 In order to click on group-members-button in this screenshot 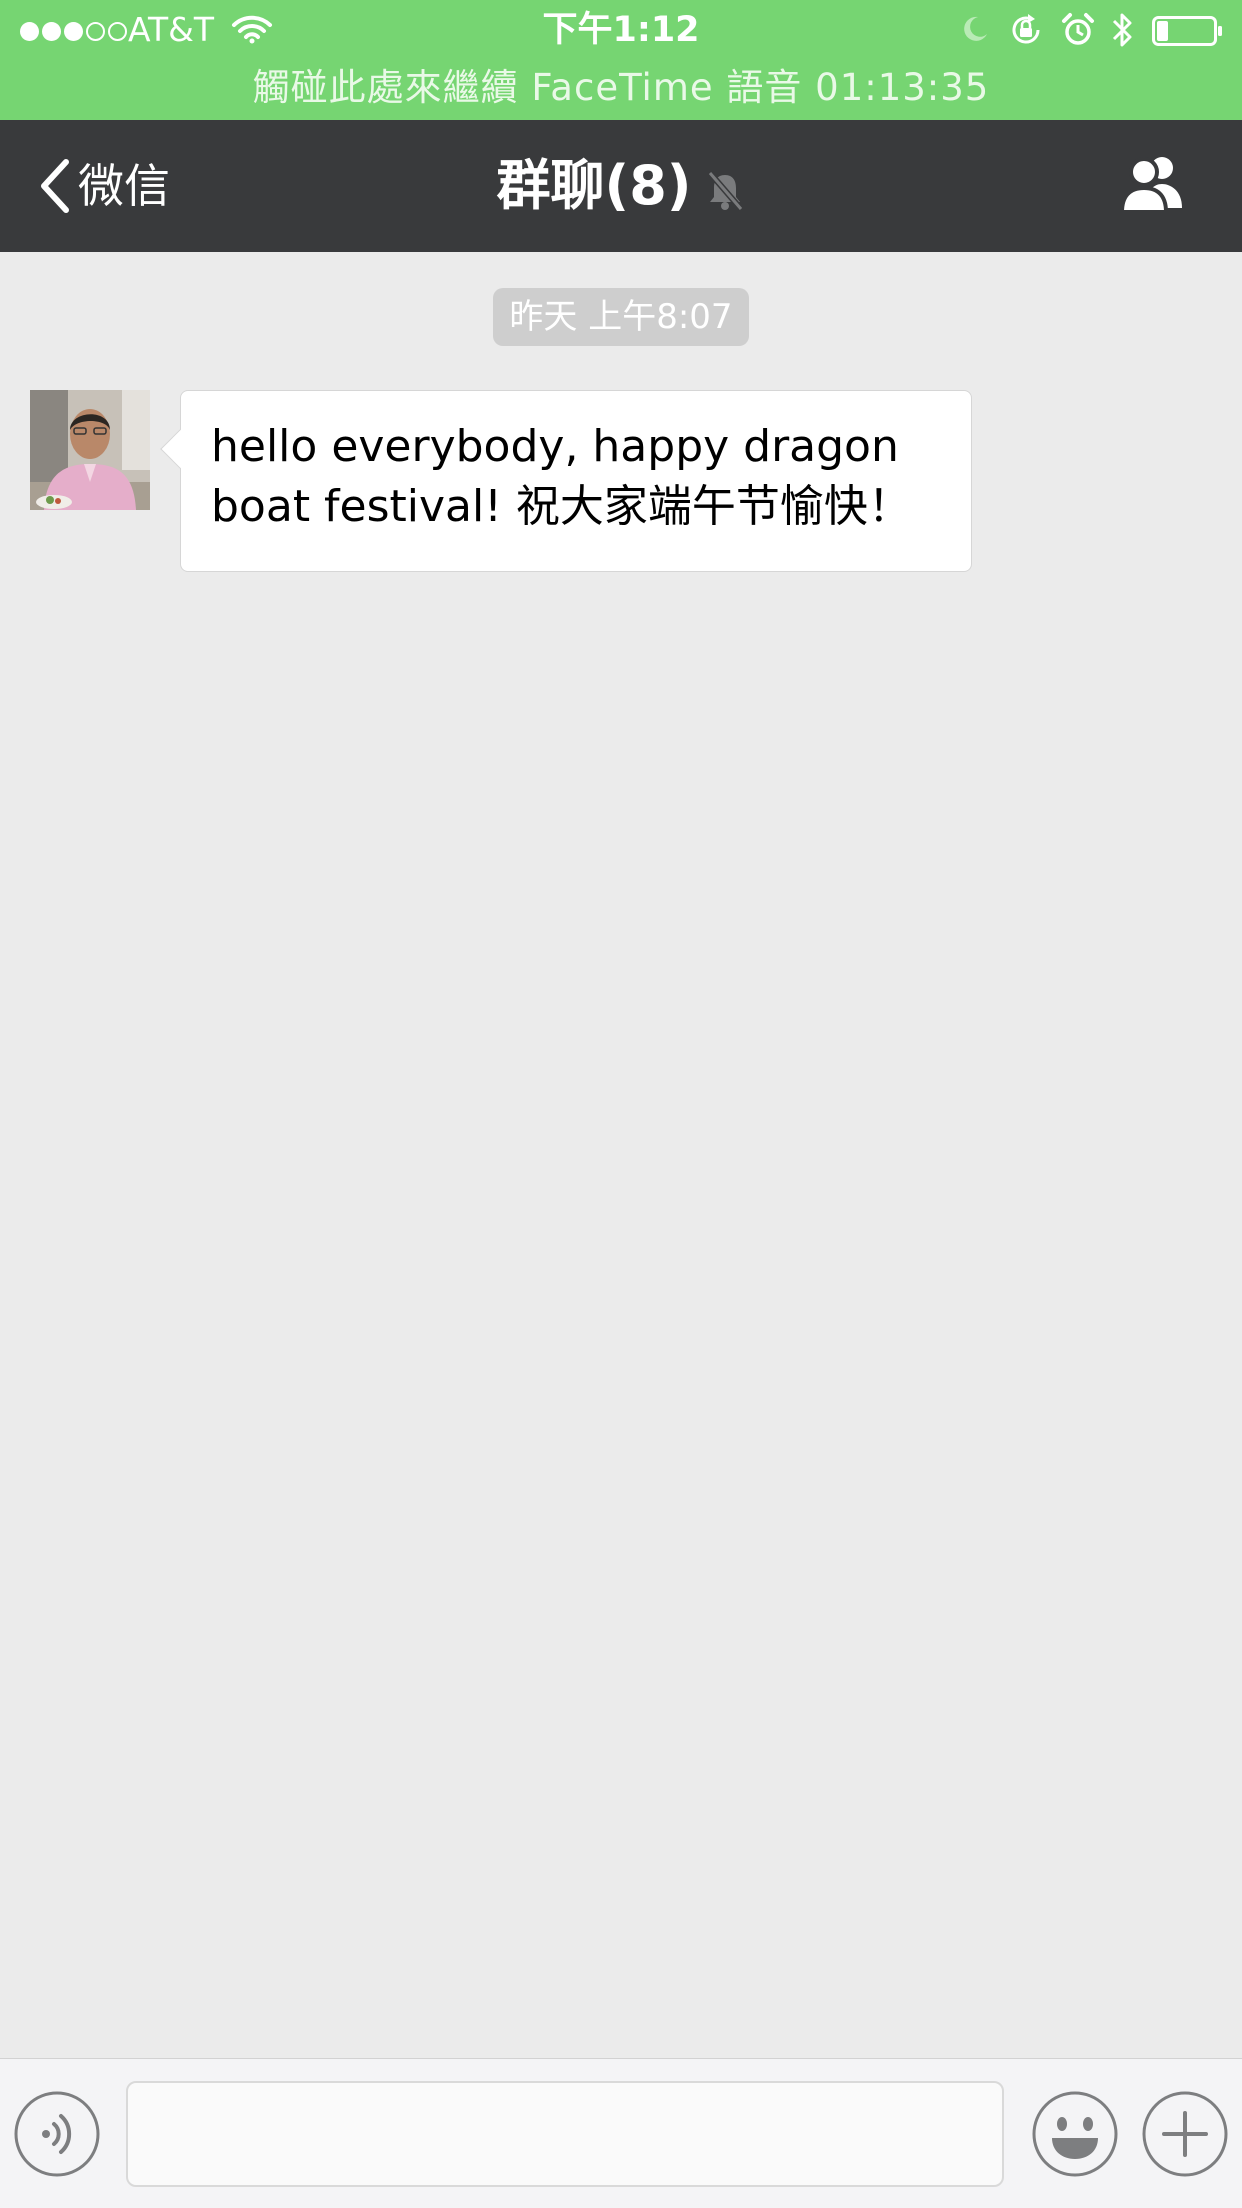, I will do `click(1152, 186)`.